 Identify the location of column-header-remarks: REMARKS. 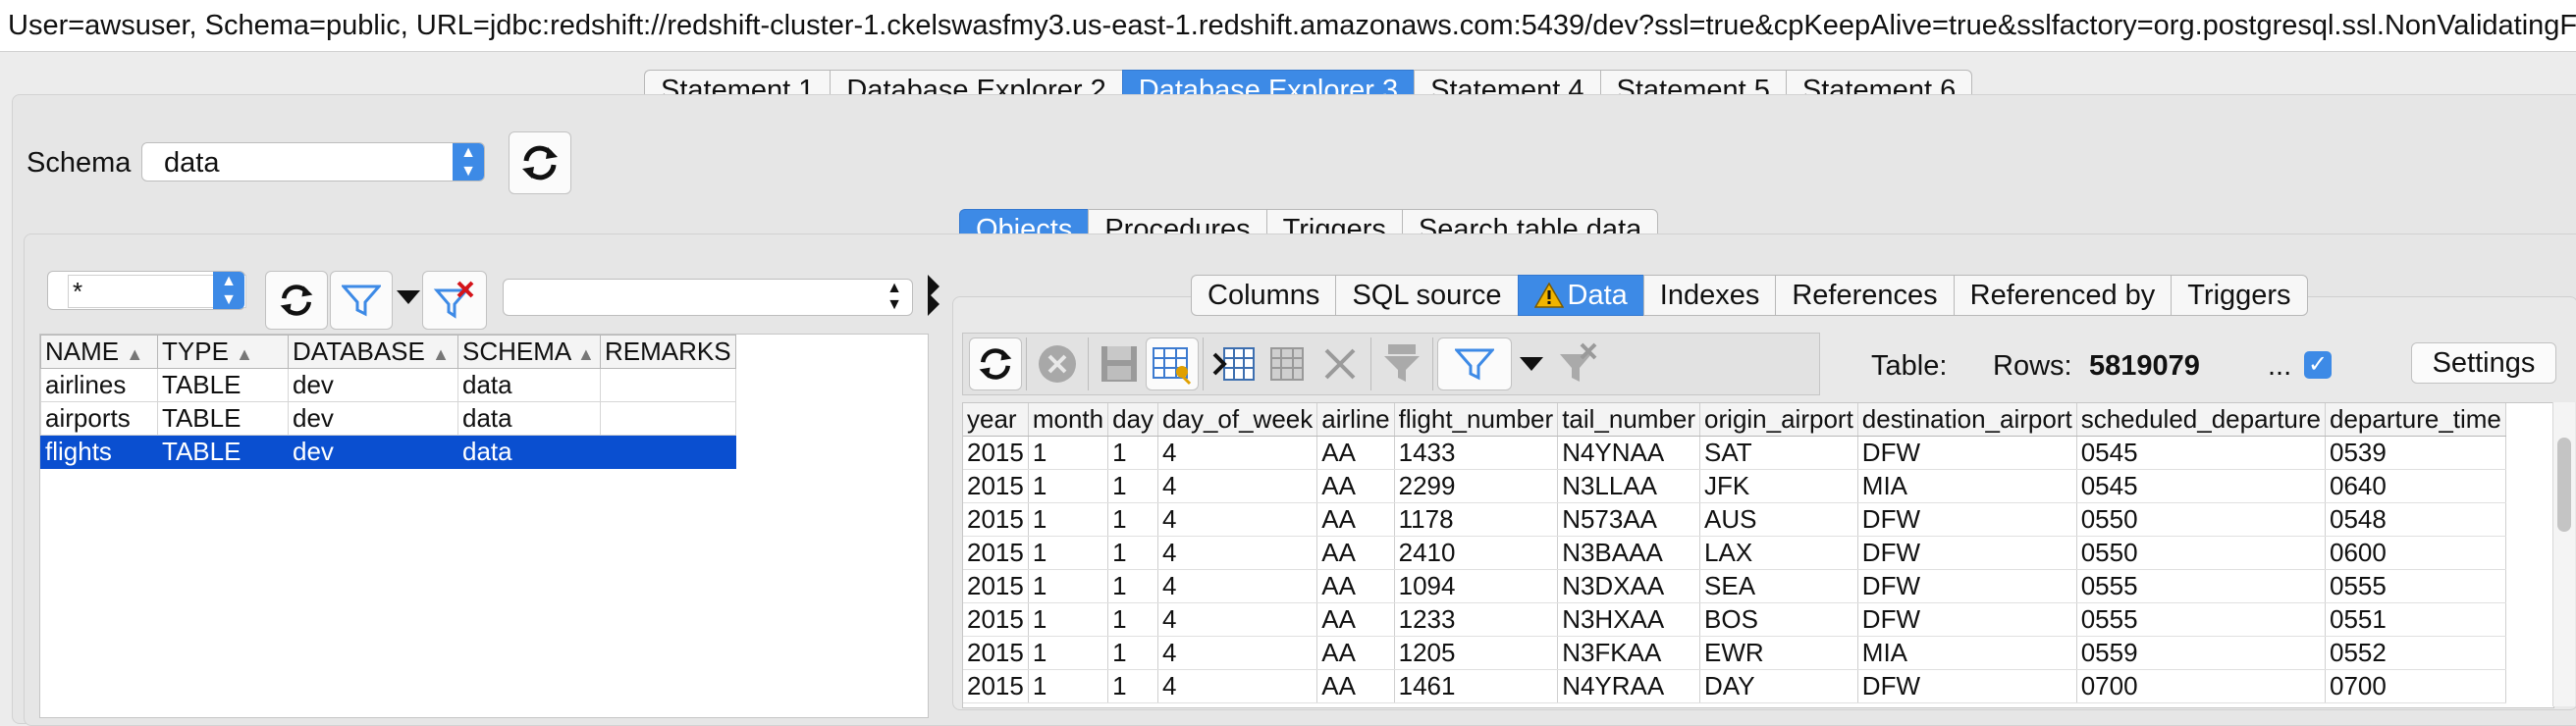
(668, 352).